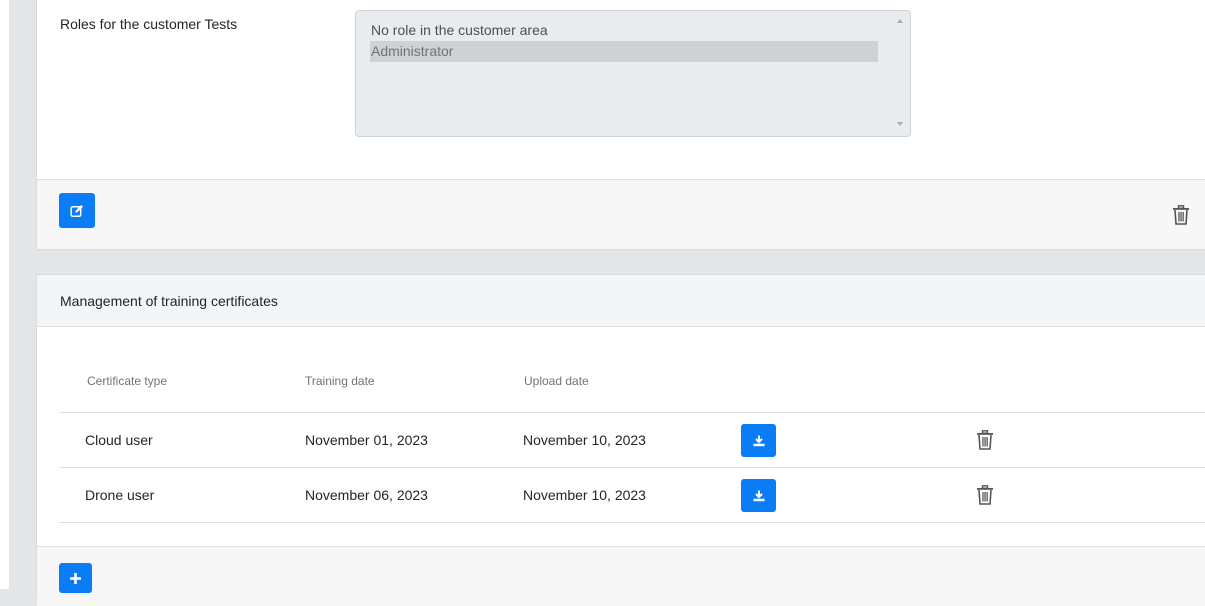 The image size is (1205, 606). I want to click on certificates-footer, so click(621, 576).